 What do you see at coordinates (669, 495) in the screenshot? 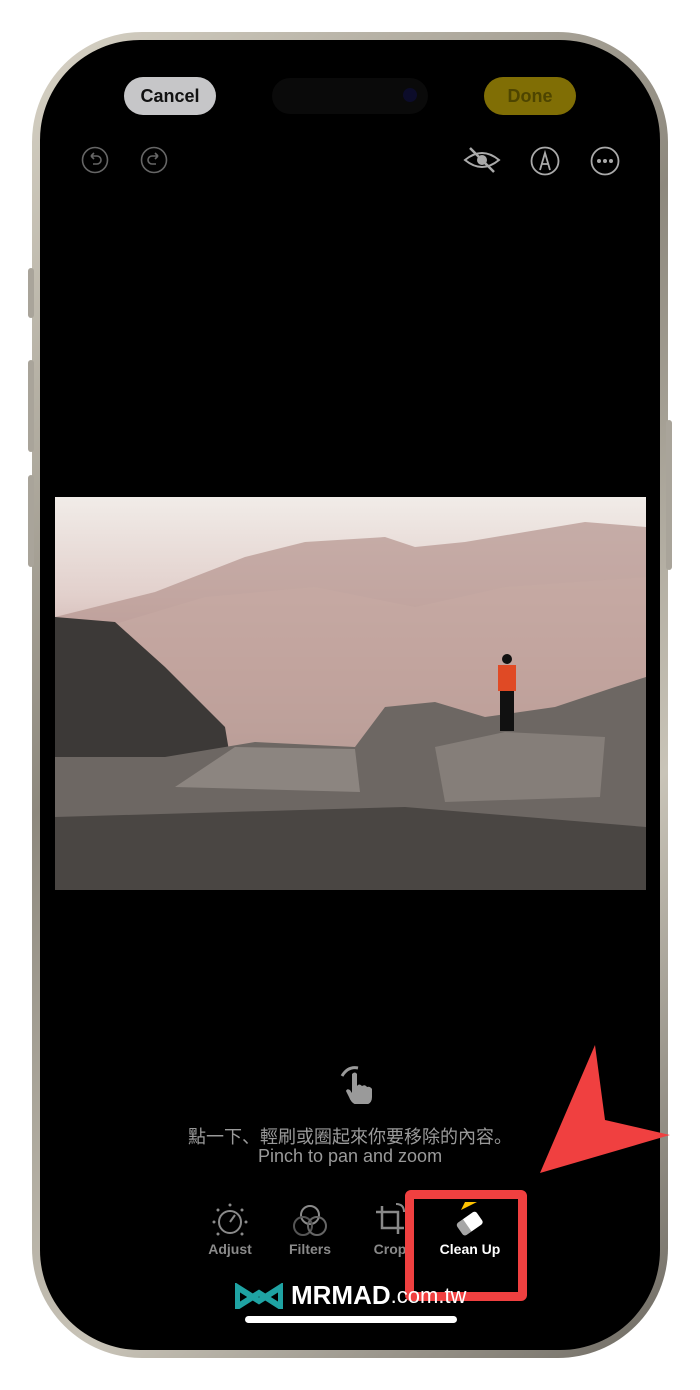
I see `side-button` at bounding box center [669, 495].